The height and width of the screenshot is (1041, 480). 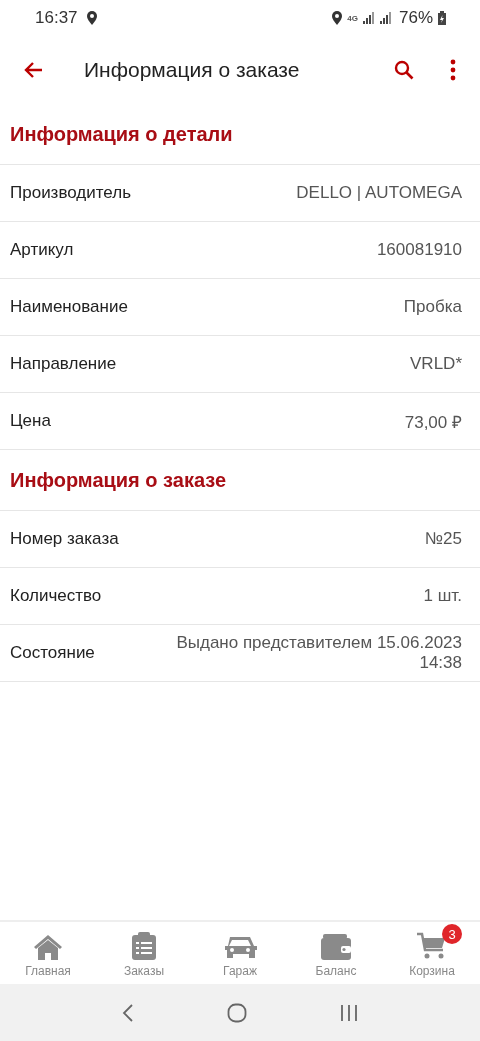 What do you see at coordinates (404, 70) in the screenshot?
I see `search-icon` at bounding box center [404, 70].